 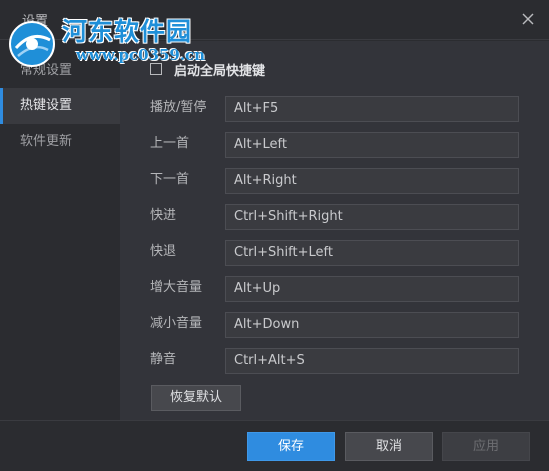 I want to click on dialog-footer: 保存 取消 应用, so click(x=274, y=445).